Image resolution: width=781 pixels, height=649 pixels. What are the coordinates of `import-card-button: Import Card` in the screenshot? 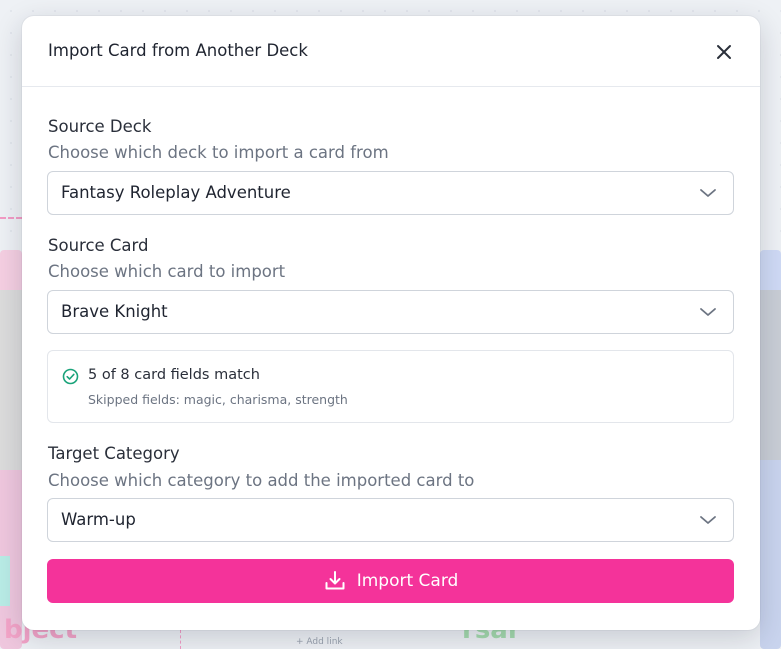 It's located at (390, 581).